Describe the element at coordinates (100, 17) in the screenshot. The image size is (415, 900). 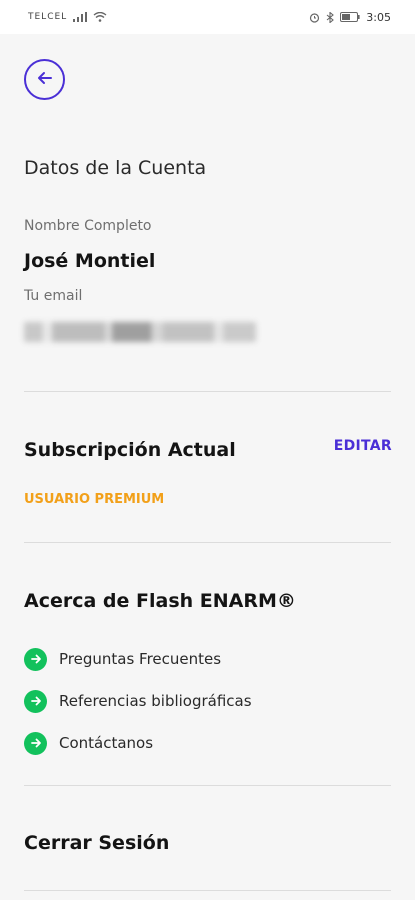
I see `wifi-icon` at that location.